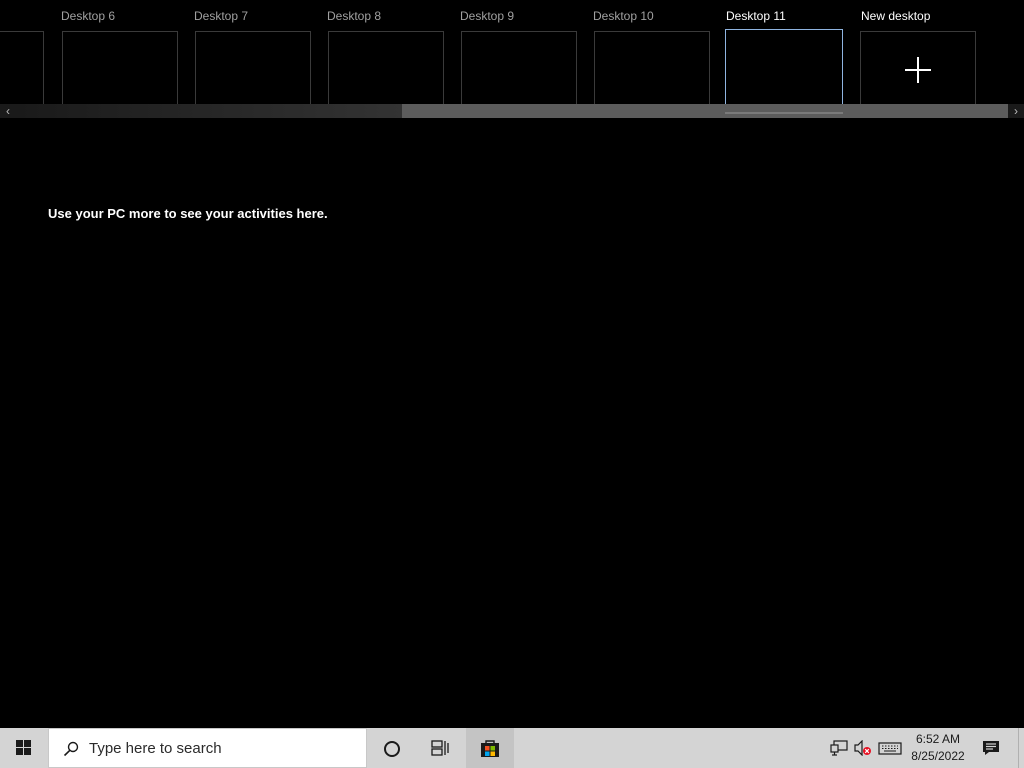 The image size is (1024, 768). I want to click on desktop-6: Desktop 6, so click(119, 52).